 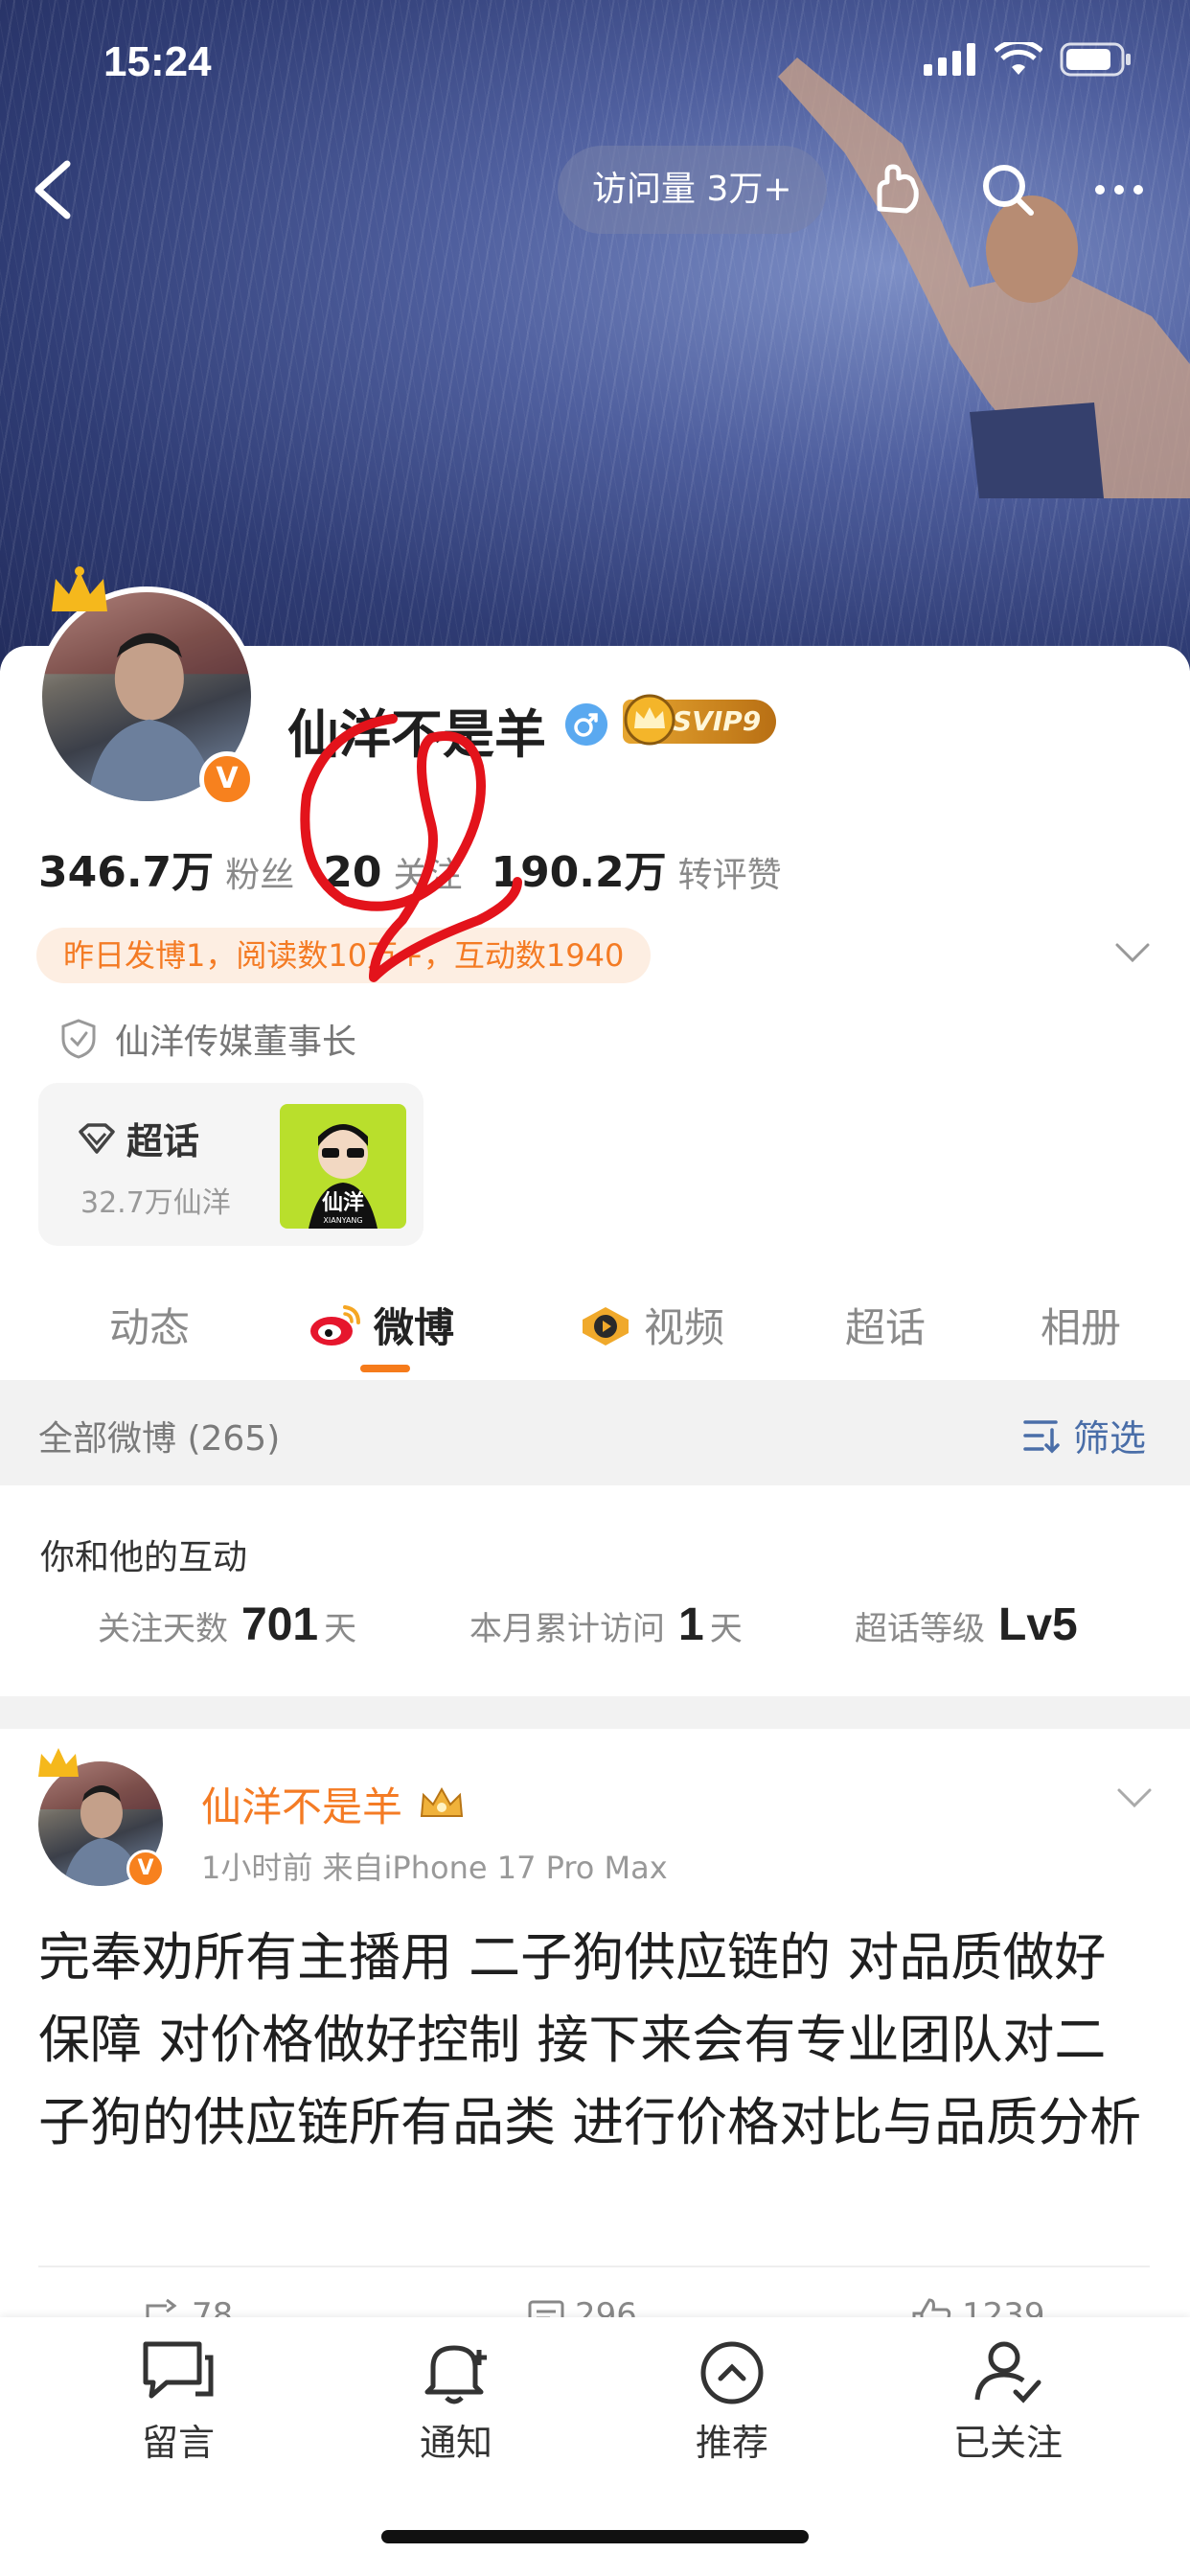 I want to click on male-gender-icon, so click(x=586, y=724).